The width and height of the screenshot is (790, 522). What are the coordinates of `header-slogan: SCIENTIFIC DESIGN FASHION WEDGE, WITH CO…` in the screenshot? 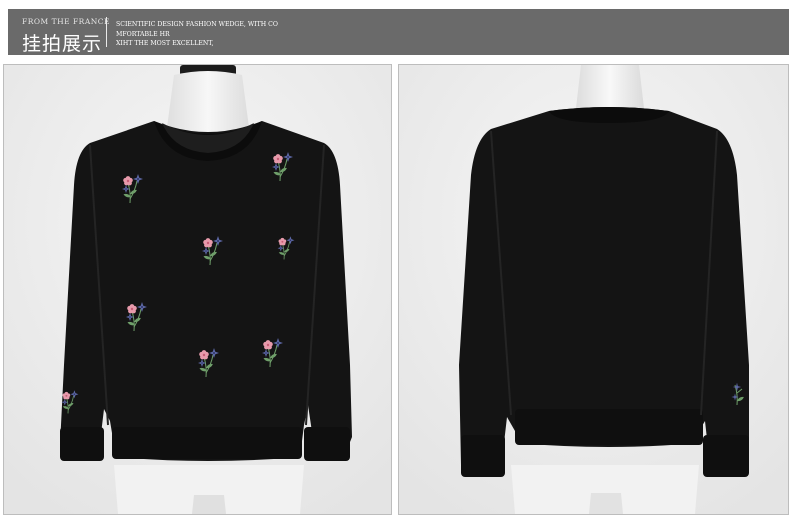 It's located at (197, 34).